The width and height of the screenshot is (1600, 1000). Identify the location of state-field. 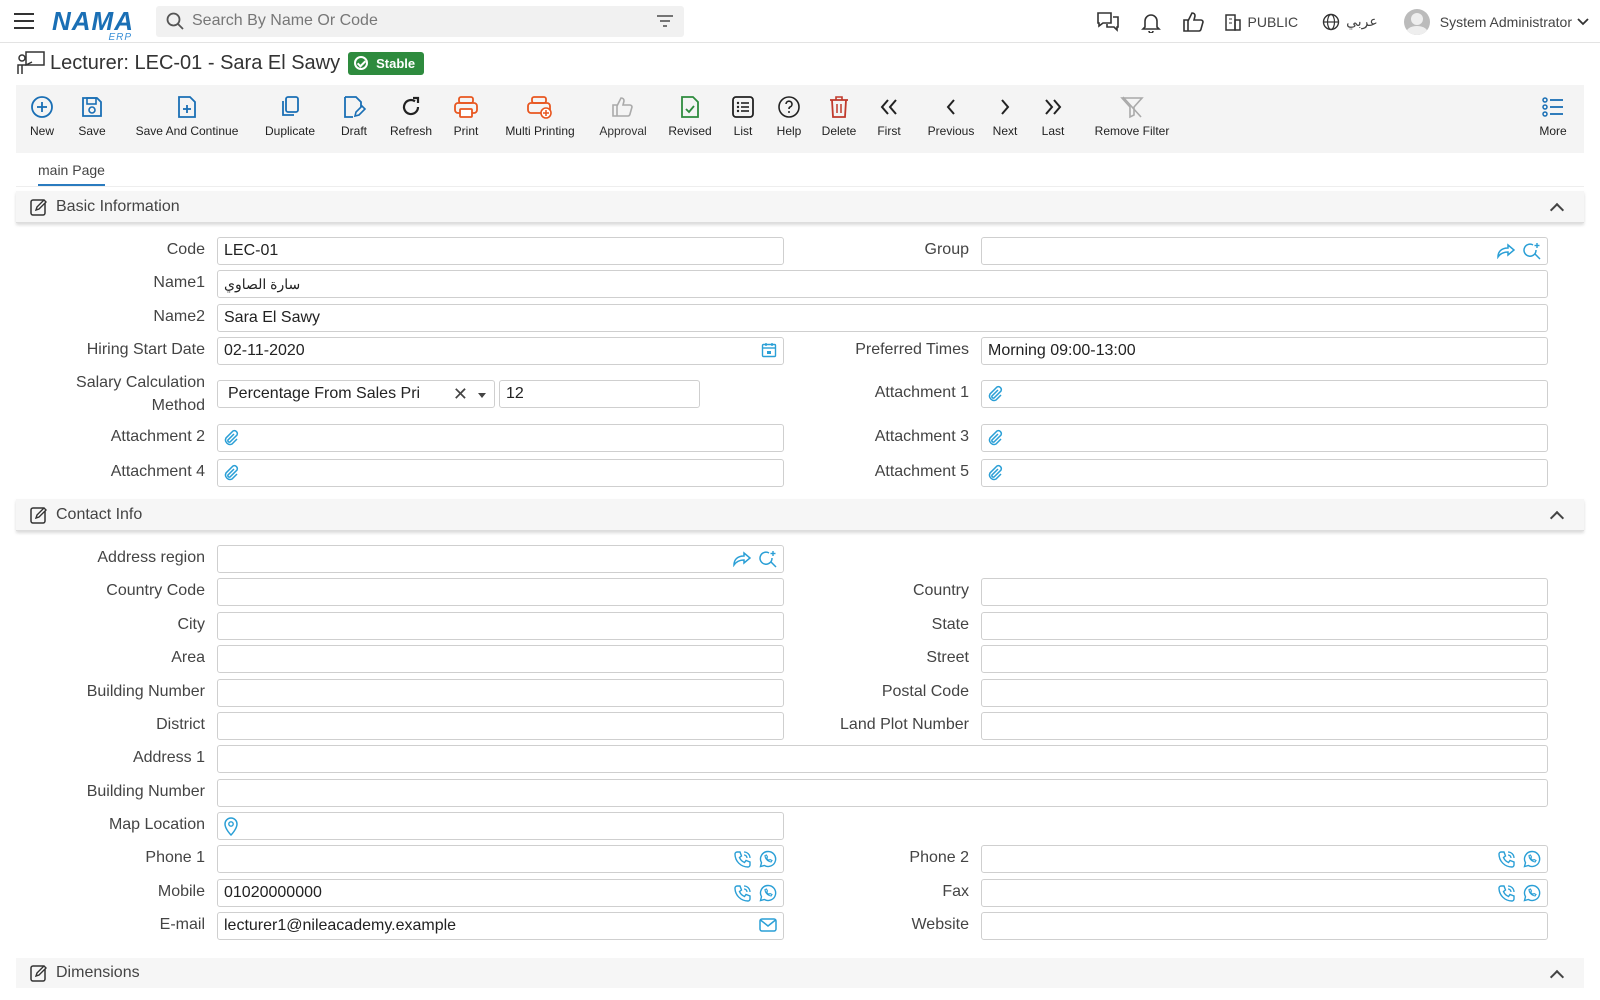
(1264, 626).